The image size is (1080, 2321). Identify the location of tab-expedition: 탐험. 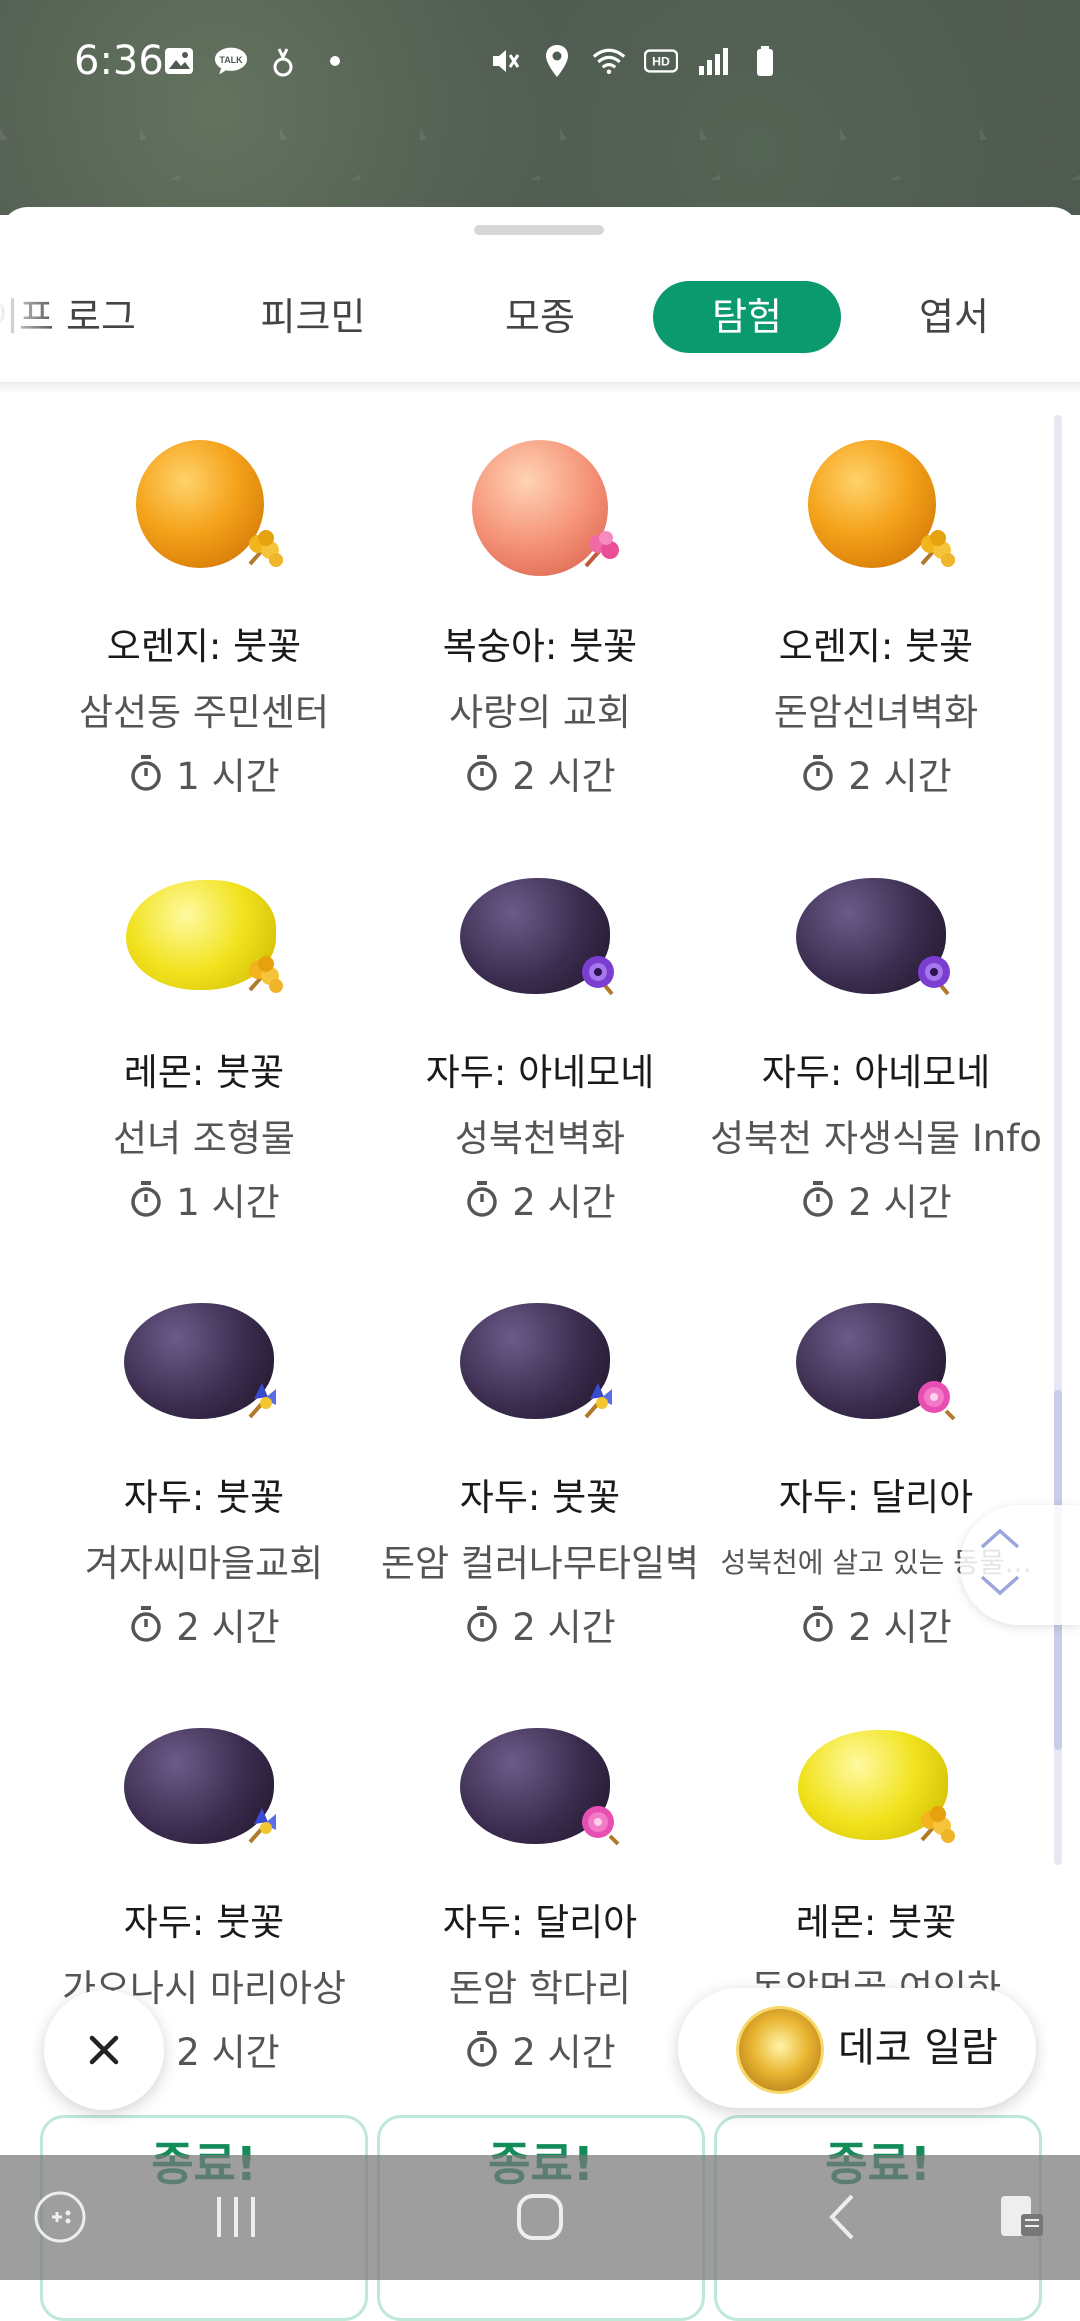
(747, 317).